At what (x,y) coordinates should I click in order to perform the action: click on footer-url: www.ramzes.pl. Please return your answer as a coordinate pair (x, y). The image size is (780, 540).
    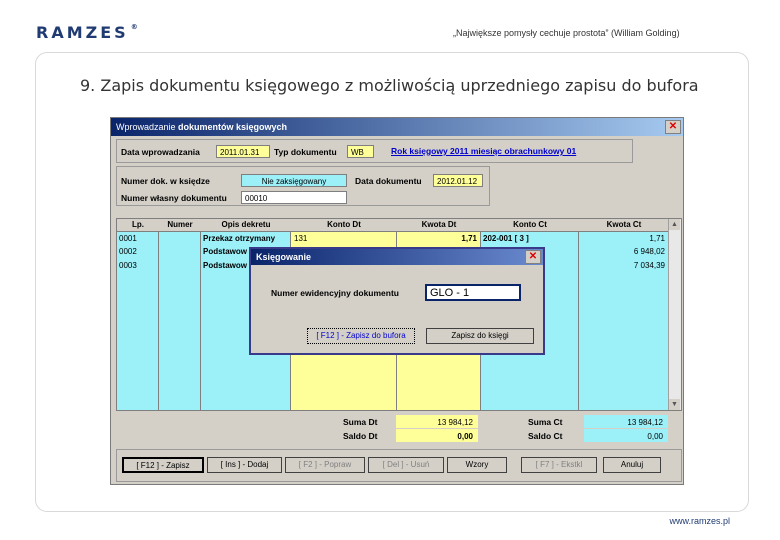
    Looking at the image, I should click on (699, 521).